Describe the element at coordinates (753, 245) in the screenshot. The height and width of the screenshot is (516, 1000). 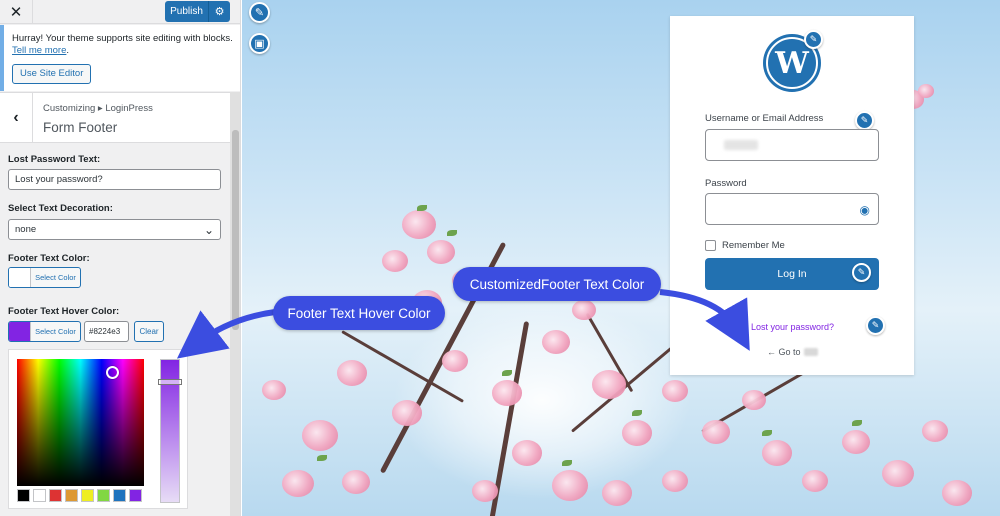
I see `remember-me-label: Remember Me` at that location.